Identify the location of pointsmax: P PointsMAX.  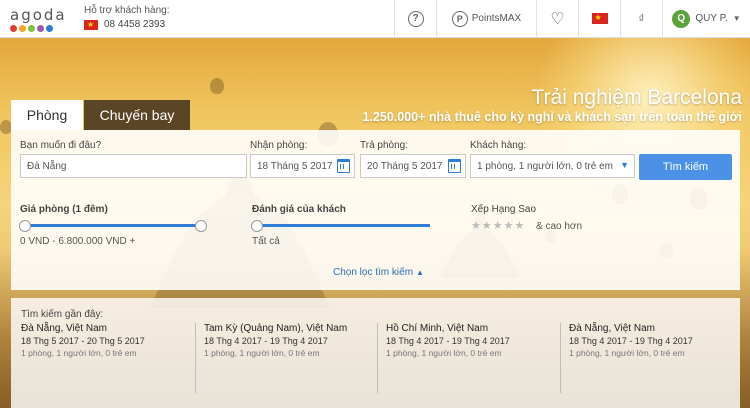
(486, 18).